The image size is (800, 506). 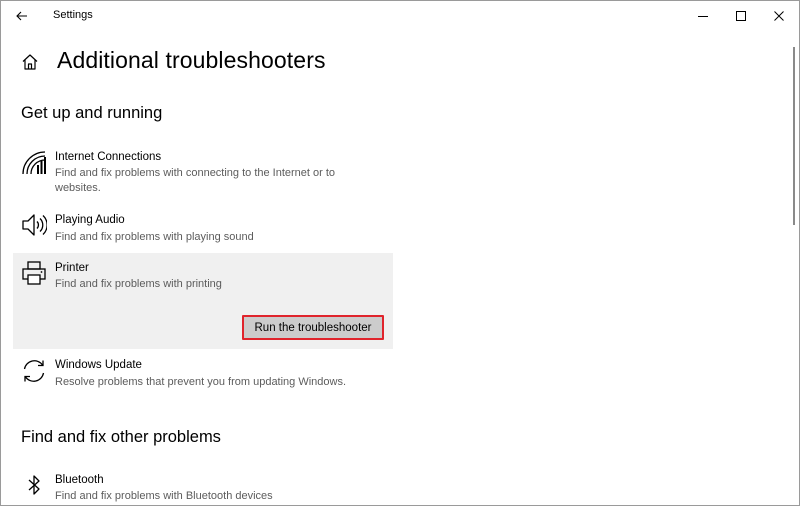 I want to click on close-icon, so click(x=779, y=16).